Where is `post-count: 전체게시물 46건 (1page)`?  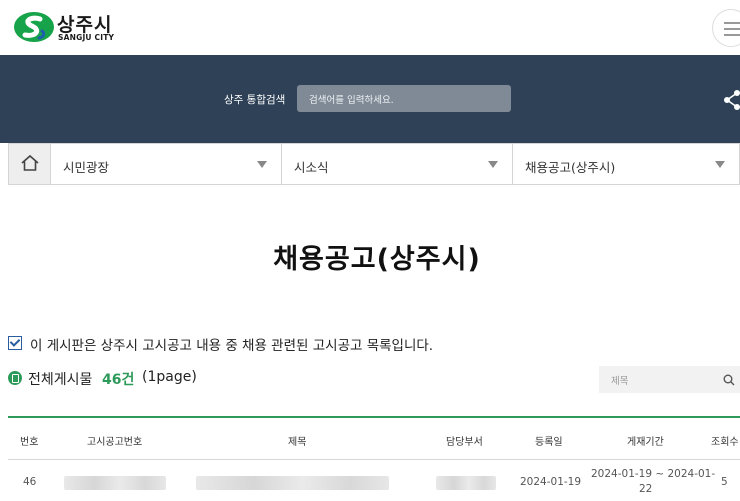 post-count: 전체게시물 46건 (1page) is located at coordinates (158, 379).